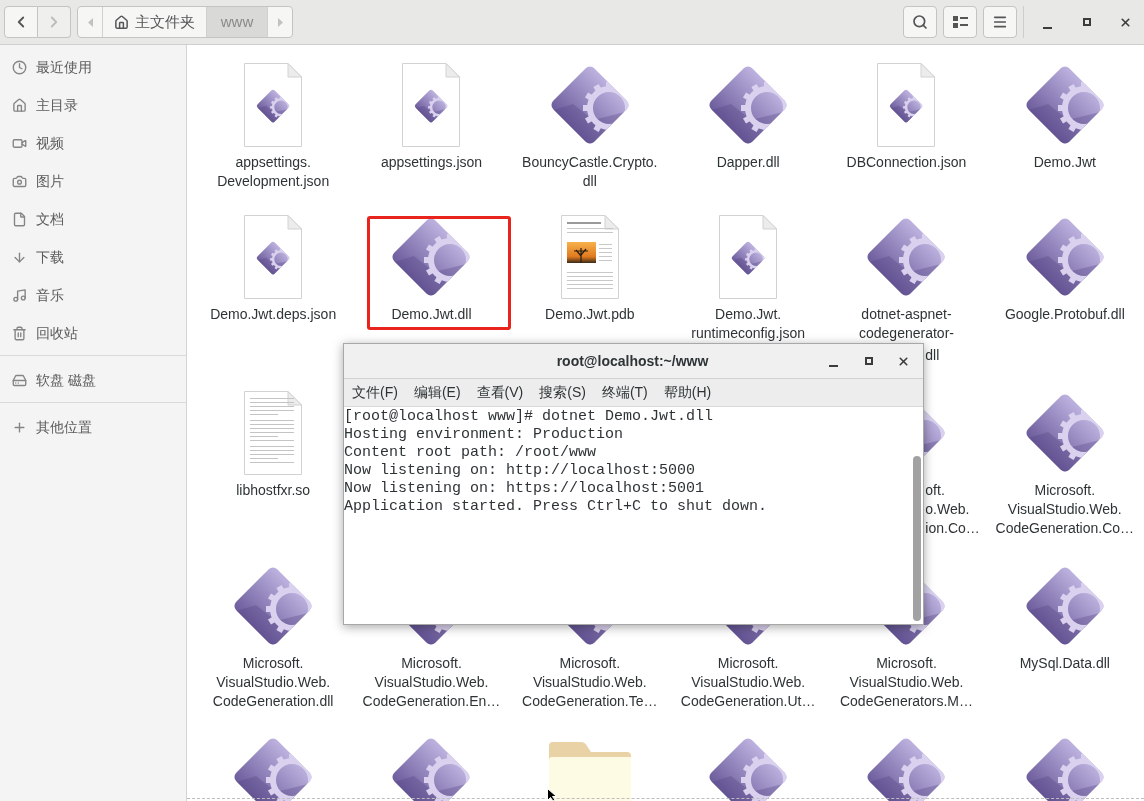  I want to click on list-view-icon, so click(960, 22).